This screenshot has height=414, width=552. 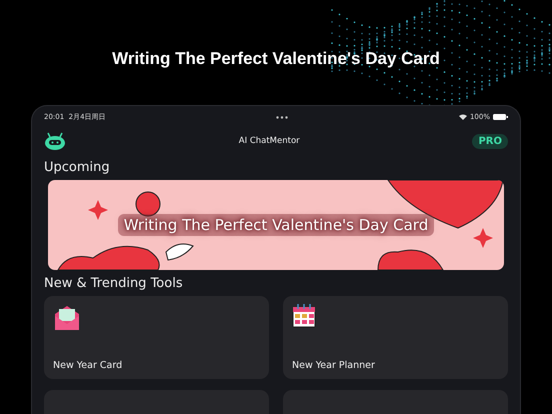 I want to click on tool-label: New Year Planner, so click(x=334, y=365).